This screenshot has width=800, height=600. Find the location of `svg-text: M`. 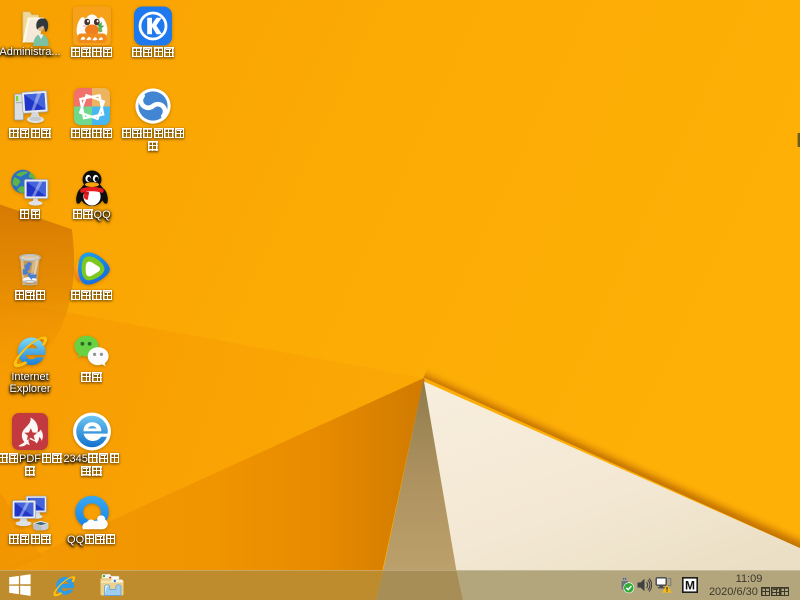

svg-text: M is located at coordinates (690, 585).